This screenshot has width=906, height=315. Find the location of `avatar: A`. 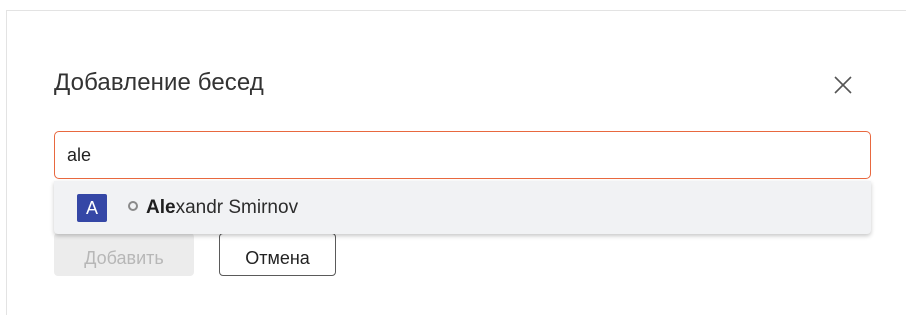

avatar: A is located at coordinates (92, 208).